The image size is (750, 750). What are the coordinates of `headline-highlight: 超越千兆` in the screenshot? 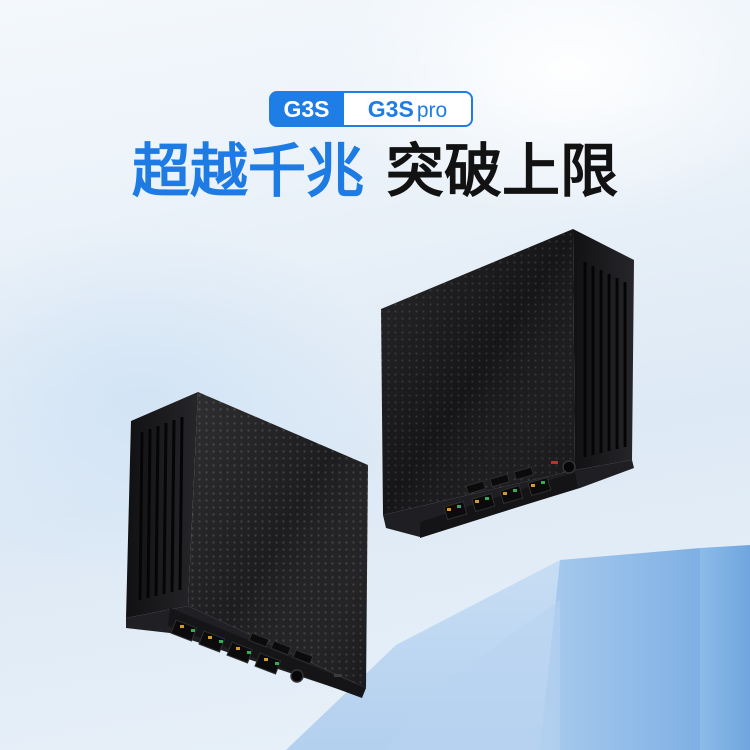 It's located at (247, 171).